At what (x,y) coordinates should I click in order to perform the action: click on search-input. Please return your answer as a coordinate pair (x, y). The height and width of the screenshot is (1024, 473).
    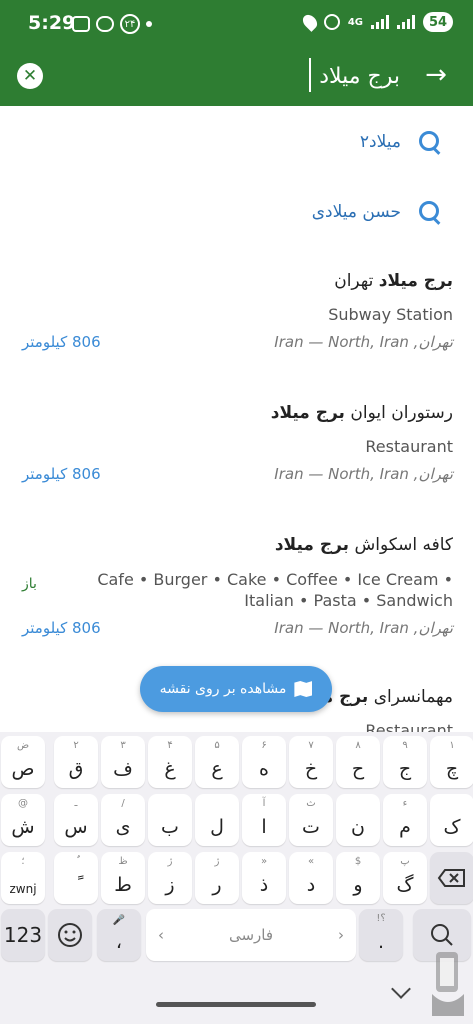
    Looking at the image, I should click on (230, 76).